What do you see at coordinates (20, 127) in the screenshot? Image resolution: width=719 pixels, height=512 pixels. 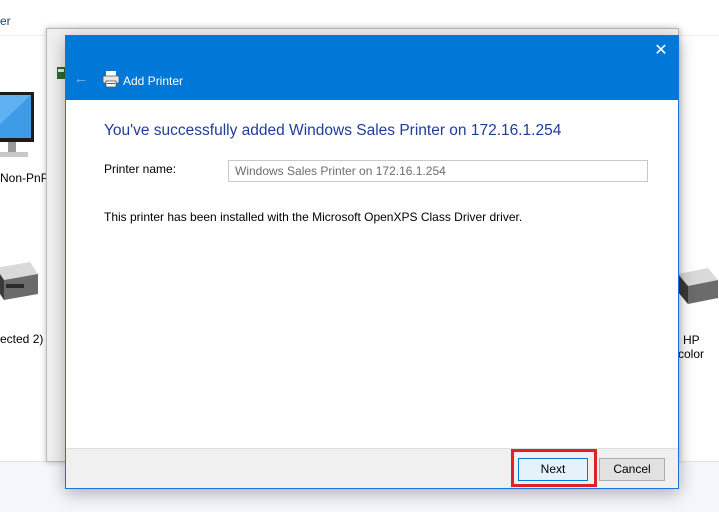 I see `monitor-device-icon` at bounding box center [20, 127].